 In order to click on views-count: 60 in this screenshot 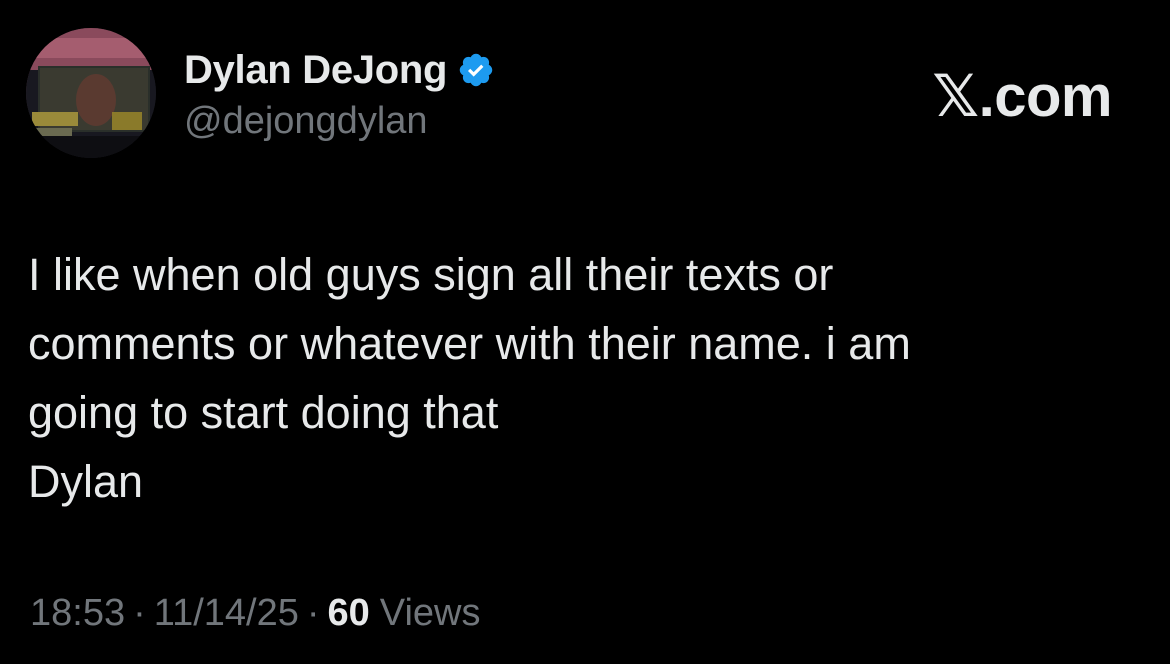, I will do `click(349, 613)`.